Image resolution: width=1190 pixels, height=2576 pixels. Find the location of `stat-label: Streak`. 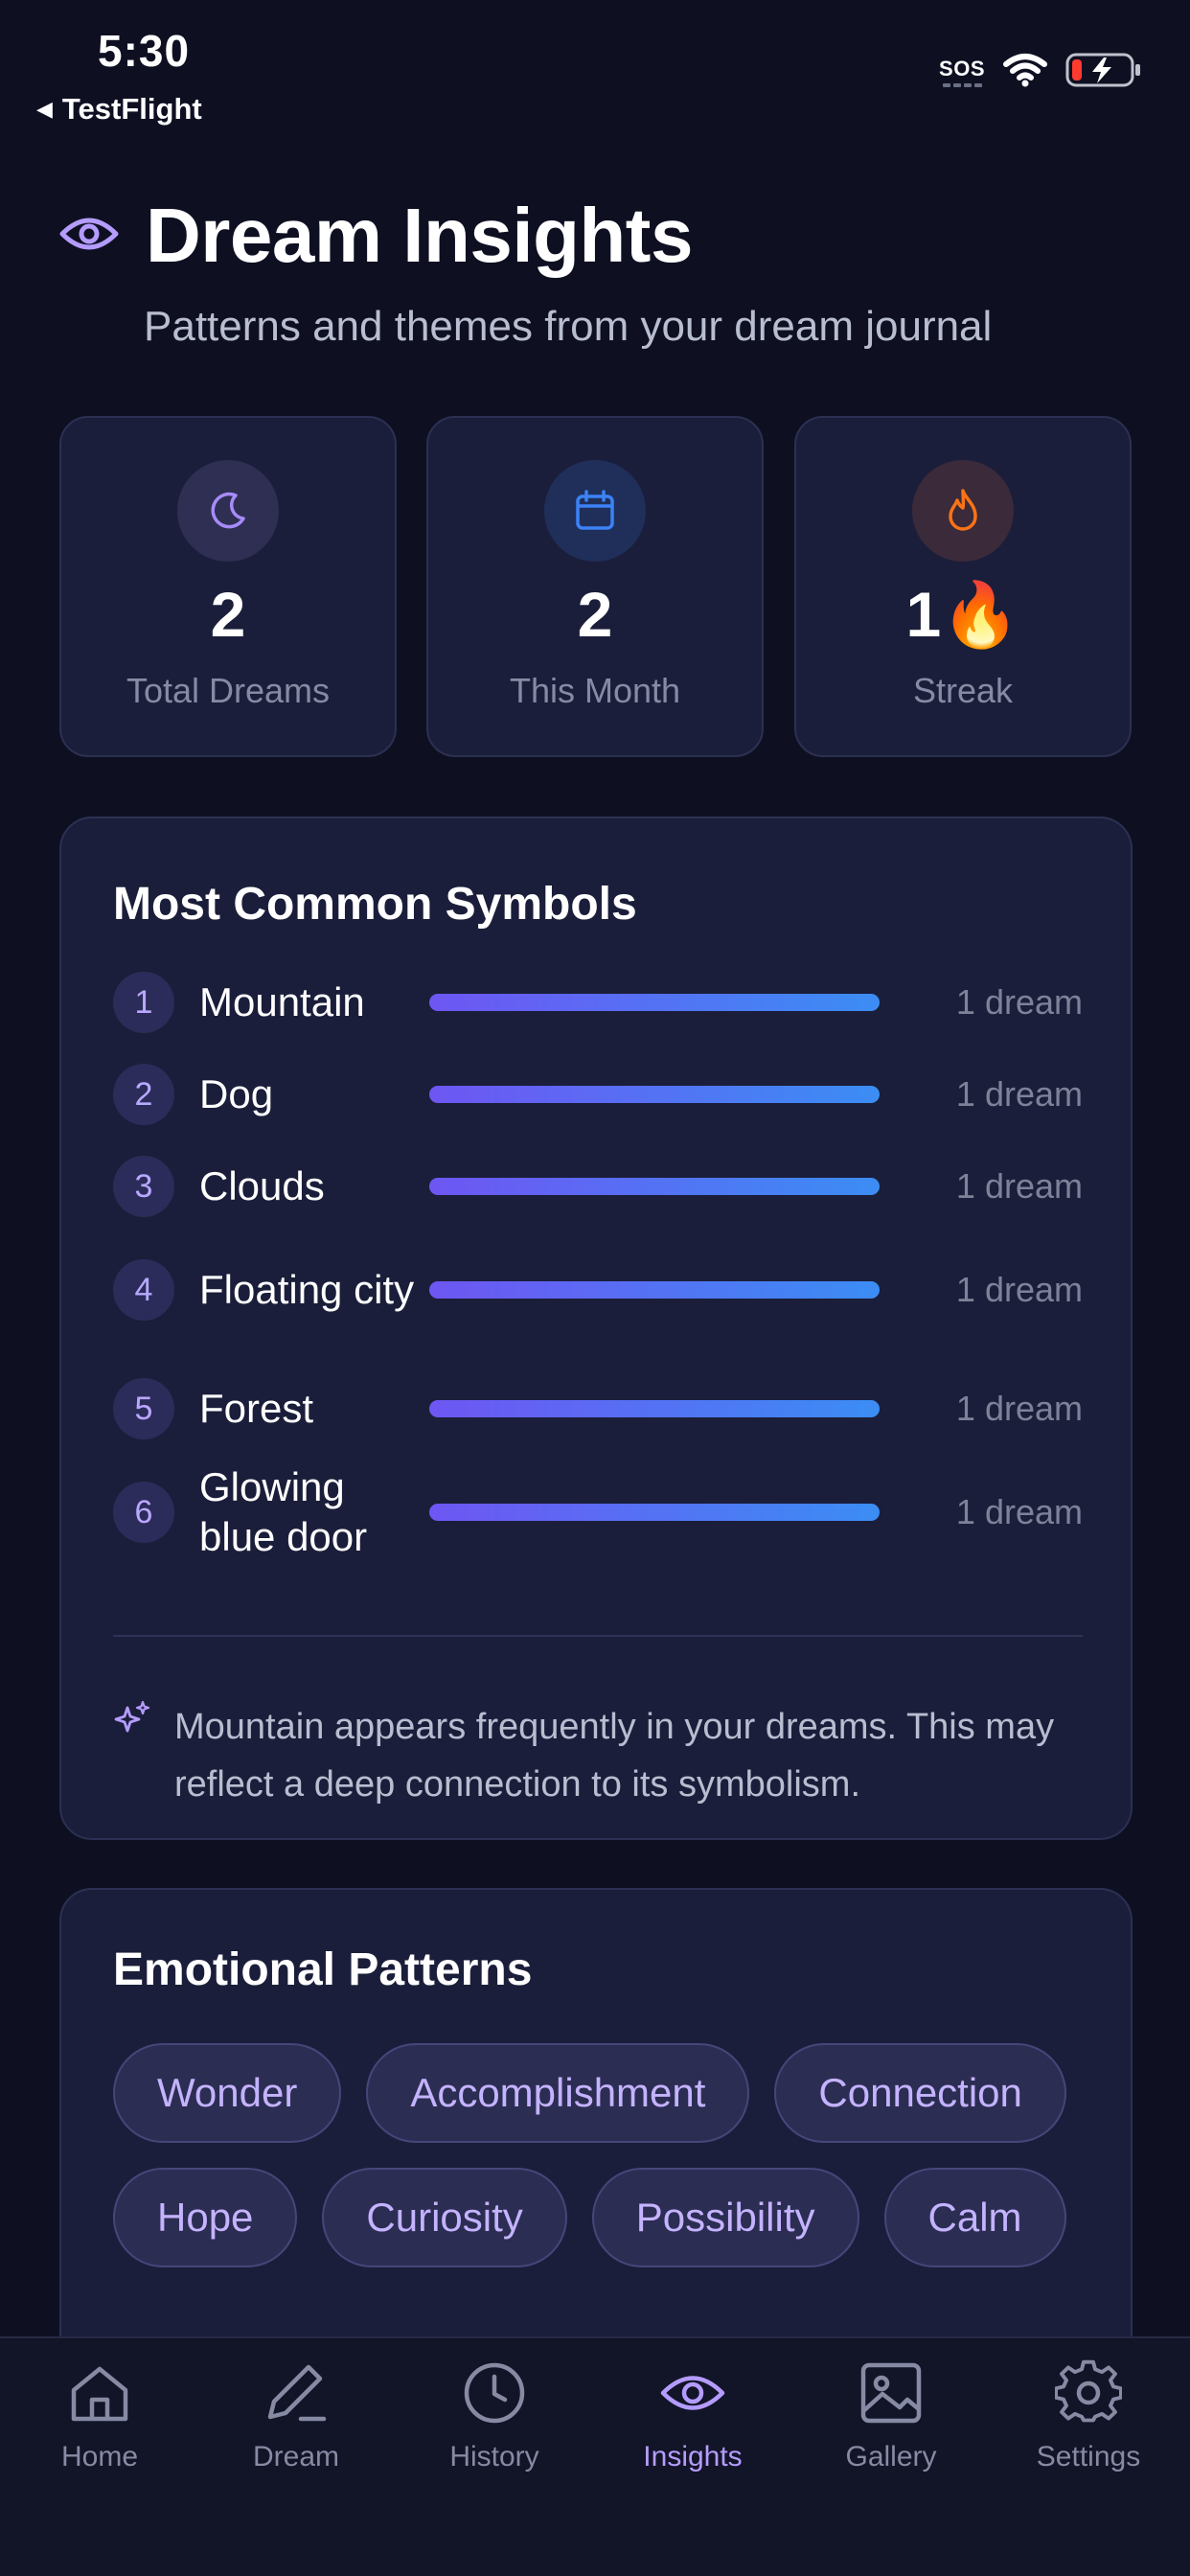

stat-label: Streak is located at coordinates (963, 690).